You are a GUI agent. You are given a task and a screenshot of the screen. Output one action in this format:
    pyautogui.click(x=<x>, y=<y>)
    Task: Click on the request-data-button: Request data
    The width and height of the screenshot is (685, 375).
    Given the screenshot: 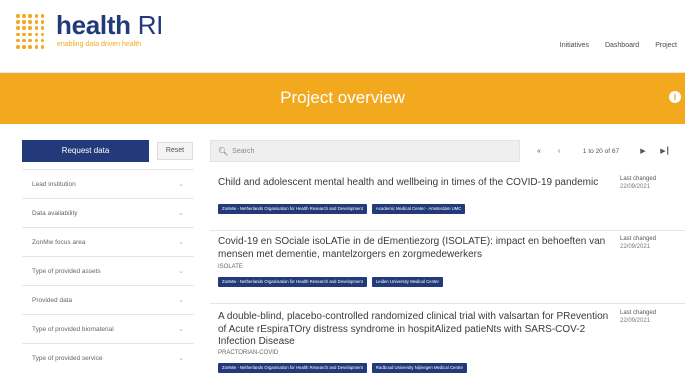 What is the action you would take?
    pyautogui.click(x=85, y=151)
    